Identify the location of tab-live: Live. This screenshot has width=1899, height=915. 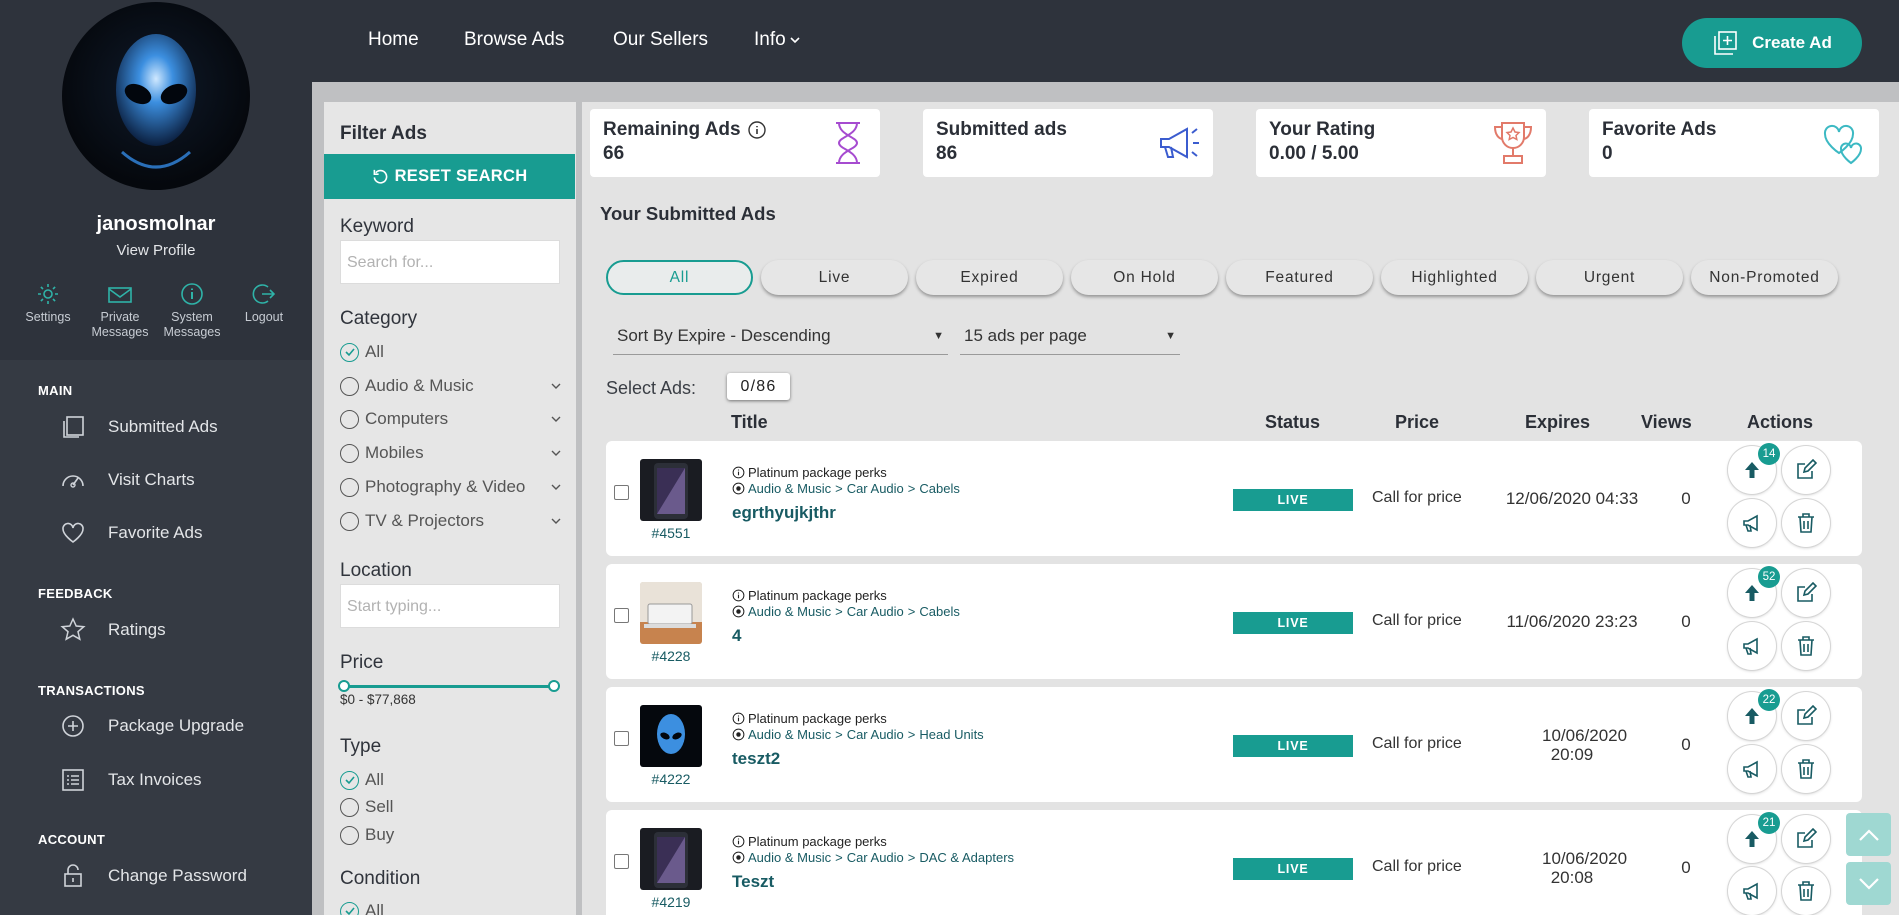
(834, 277).